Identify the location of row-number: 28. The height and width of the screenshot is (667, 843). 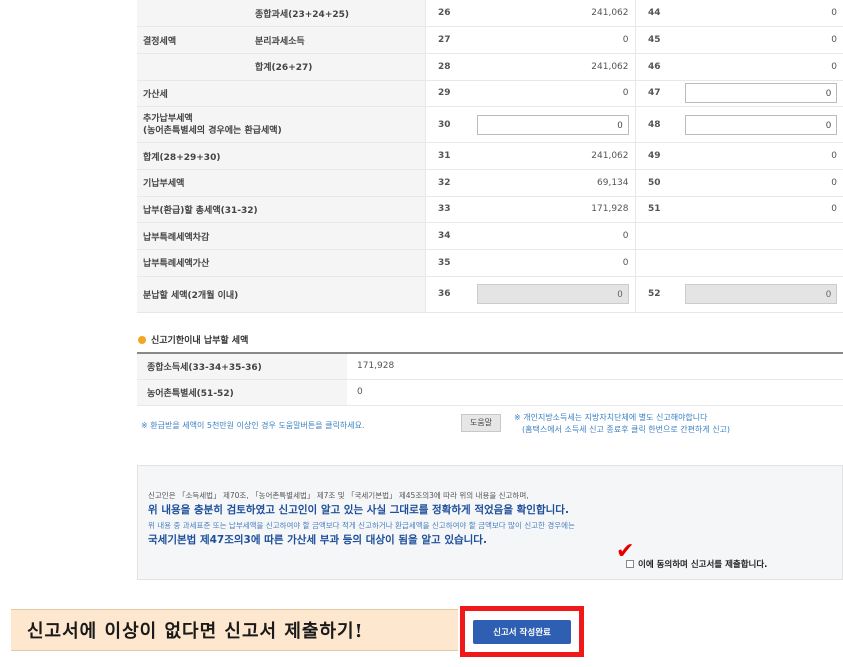
(443, 67).